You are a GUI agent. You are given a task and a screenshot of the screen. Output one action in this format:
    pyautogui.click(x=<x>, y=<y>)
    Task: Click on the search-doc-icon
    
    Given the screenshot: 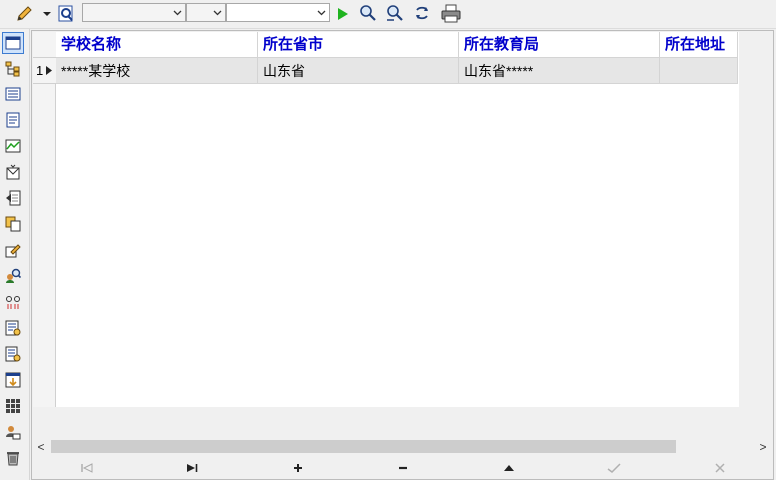 What is the action you would take?
    pyautogui.click(x=66, y=13)
    